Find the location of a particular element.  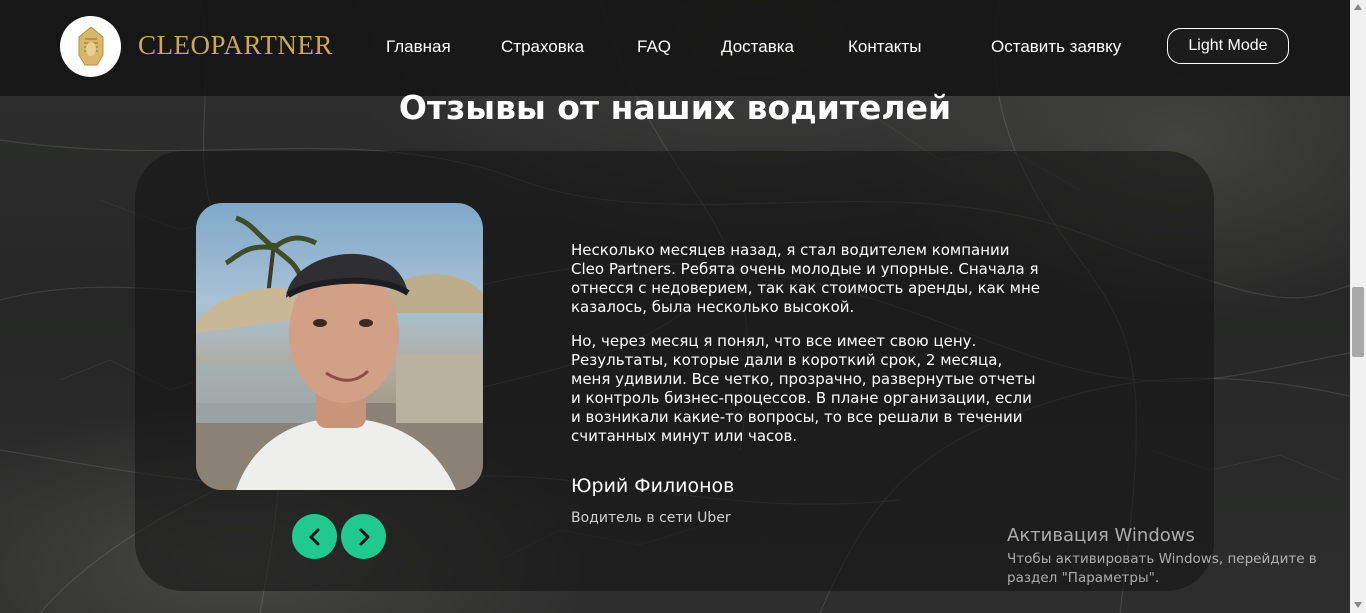

chevron-right-icon is located at coordinates (364, 536).